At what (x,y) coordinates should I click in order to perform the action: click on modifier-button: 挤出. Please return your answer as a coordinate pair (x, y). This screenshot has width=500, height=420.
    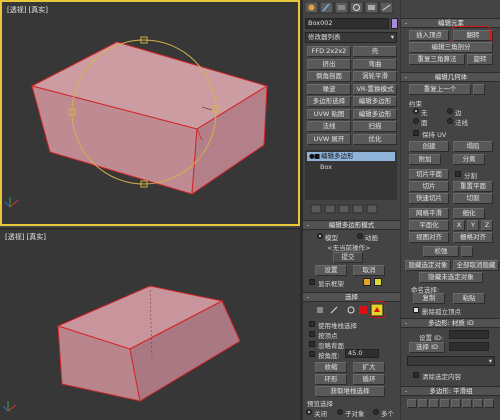
    Looking at the image, I should click on (329, 64).